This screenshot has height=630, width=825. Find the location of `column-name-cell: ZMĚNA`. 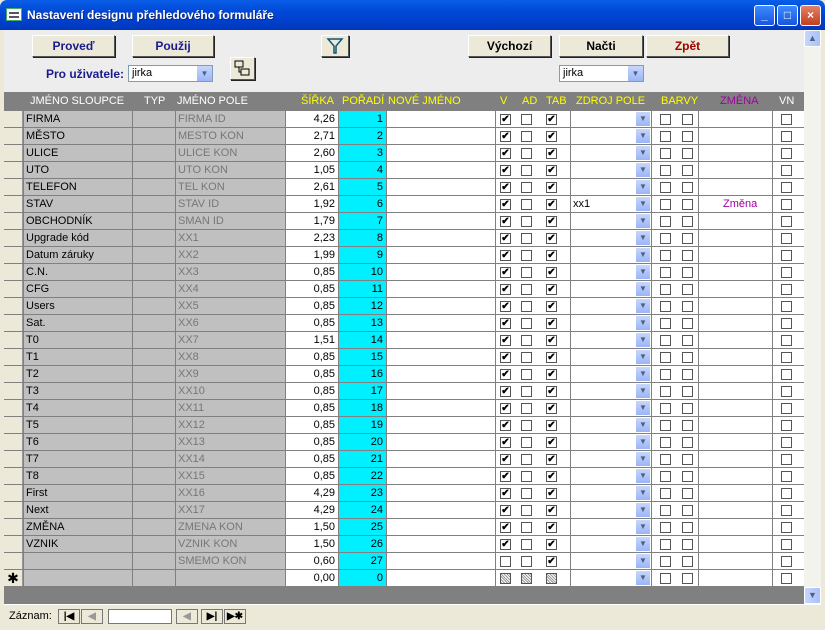

column-name-cell: ZMĚNA is located at coordinates (78, 527).